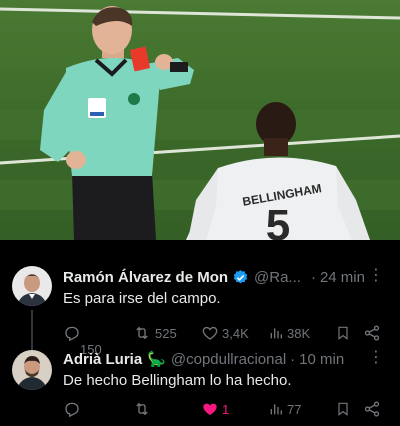 This screenshot has width=400, height=426. What do you see at coordinates (294, 409) in the screenshot?
I see `views-count: 77` at bounding box center [294, 409].